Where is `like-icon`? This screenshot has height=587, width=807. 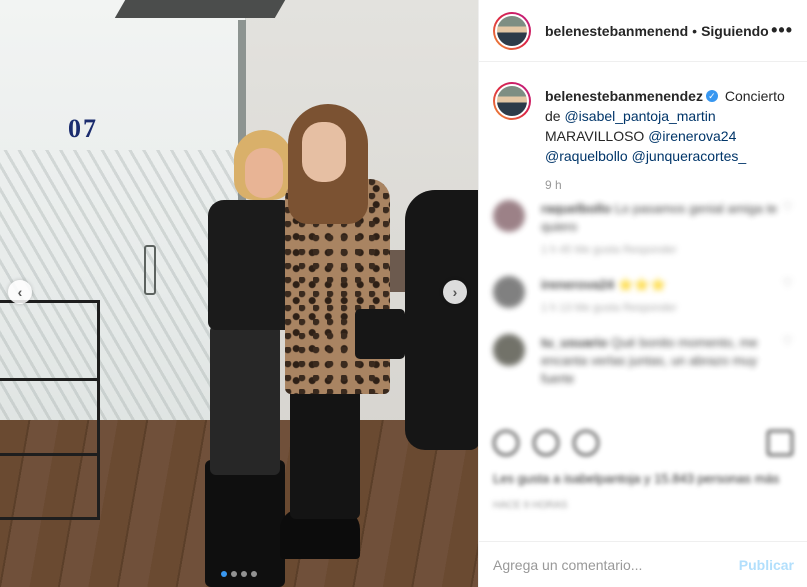
like-icon is located at coordinates (506, 443).